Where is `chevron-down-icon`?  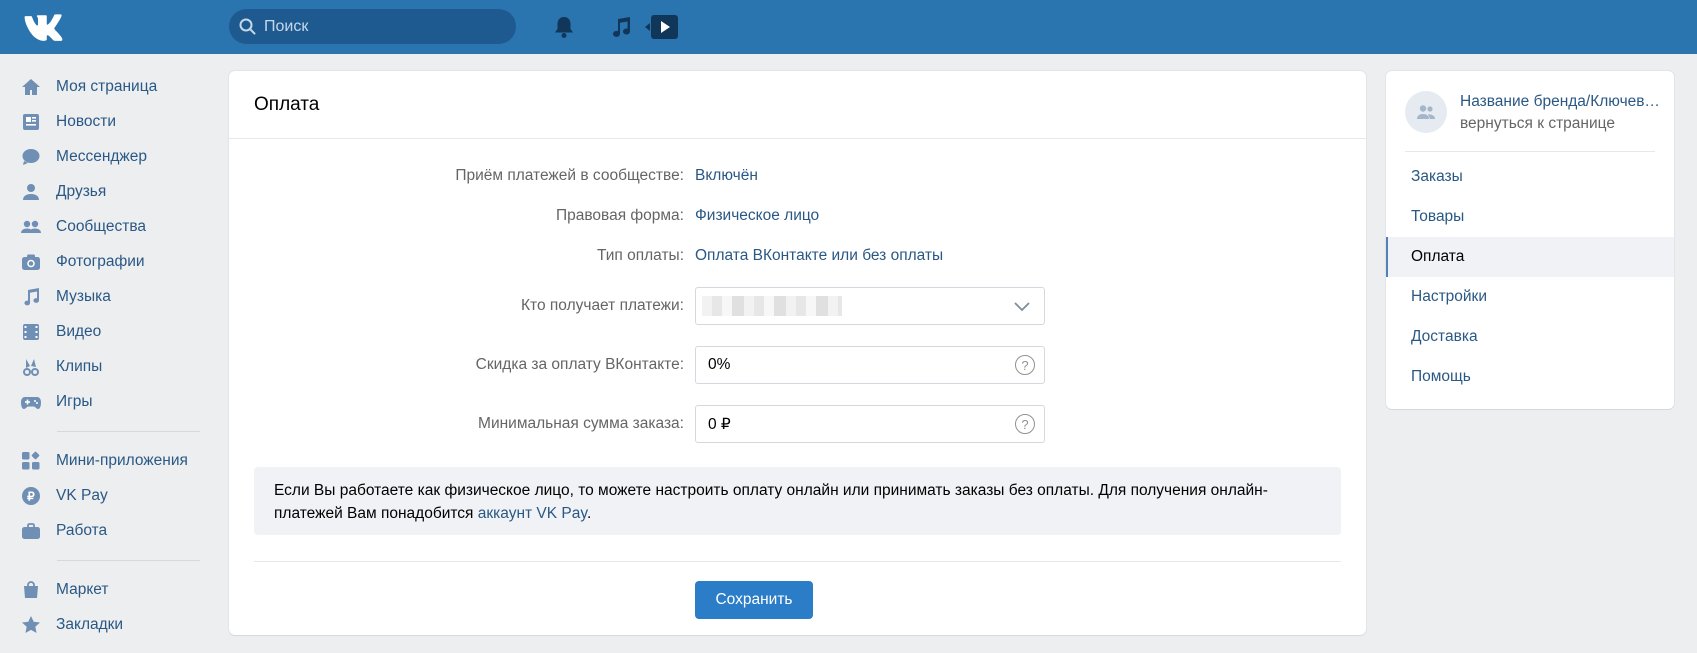
chevron-down-icon is located at coordinates (1022, 307).